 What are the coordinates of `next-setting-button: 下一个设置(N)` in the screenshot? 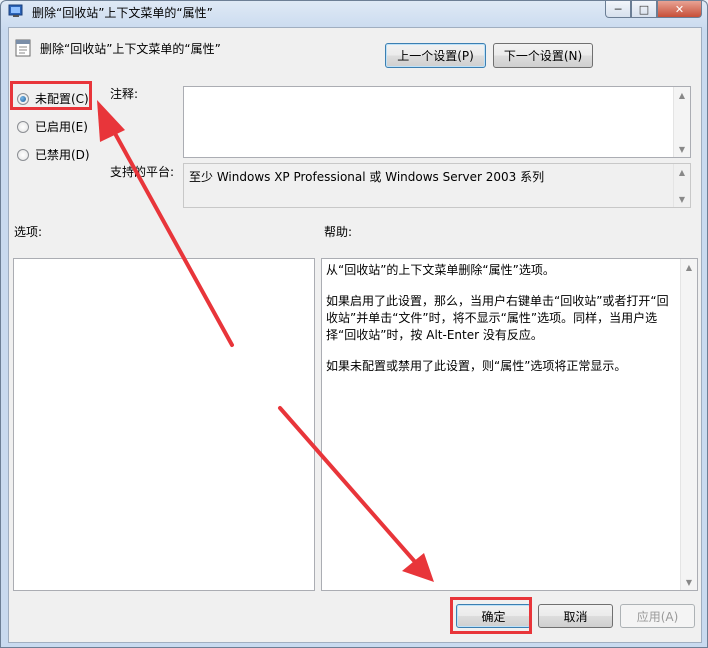 It's located at (543, 55).